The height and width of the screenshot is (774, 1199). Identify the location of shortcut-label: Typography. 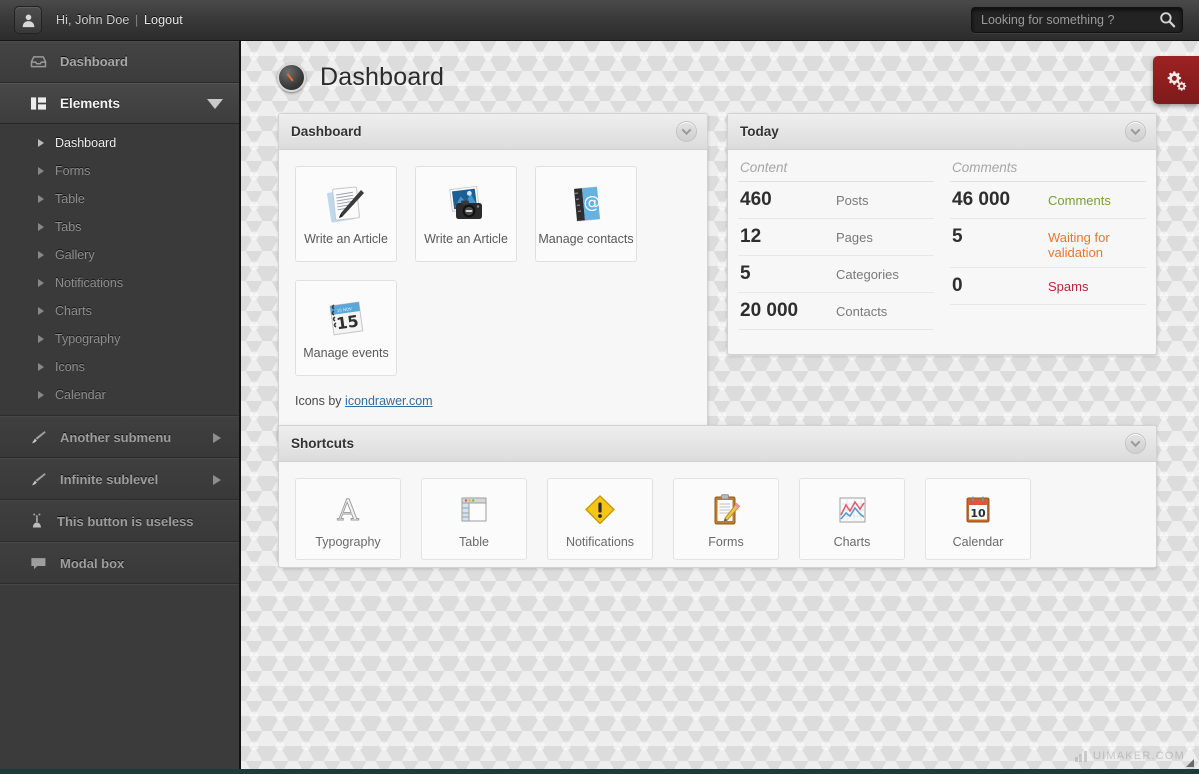
(348, 542).